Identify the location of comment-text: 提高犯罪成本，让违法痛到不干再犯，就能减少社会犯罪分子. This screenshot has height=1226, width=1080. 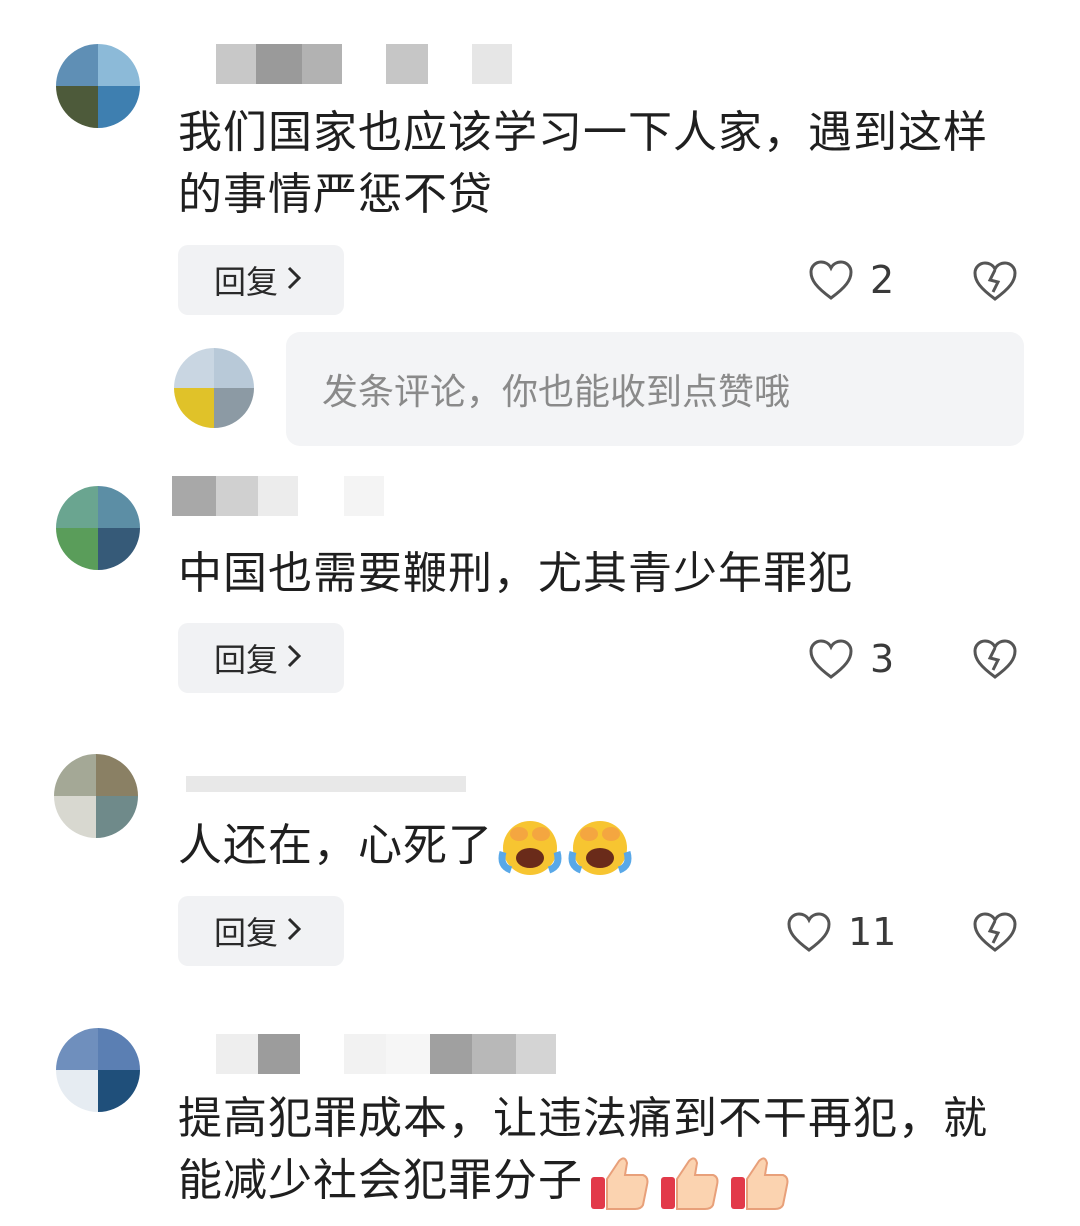
(588, 1150).